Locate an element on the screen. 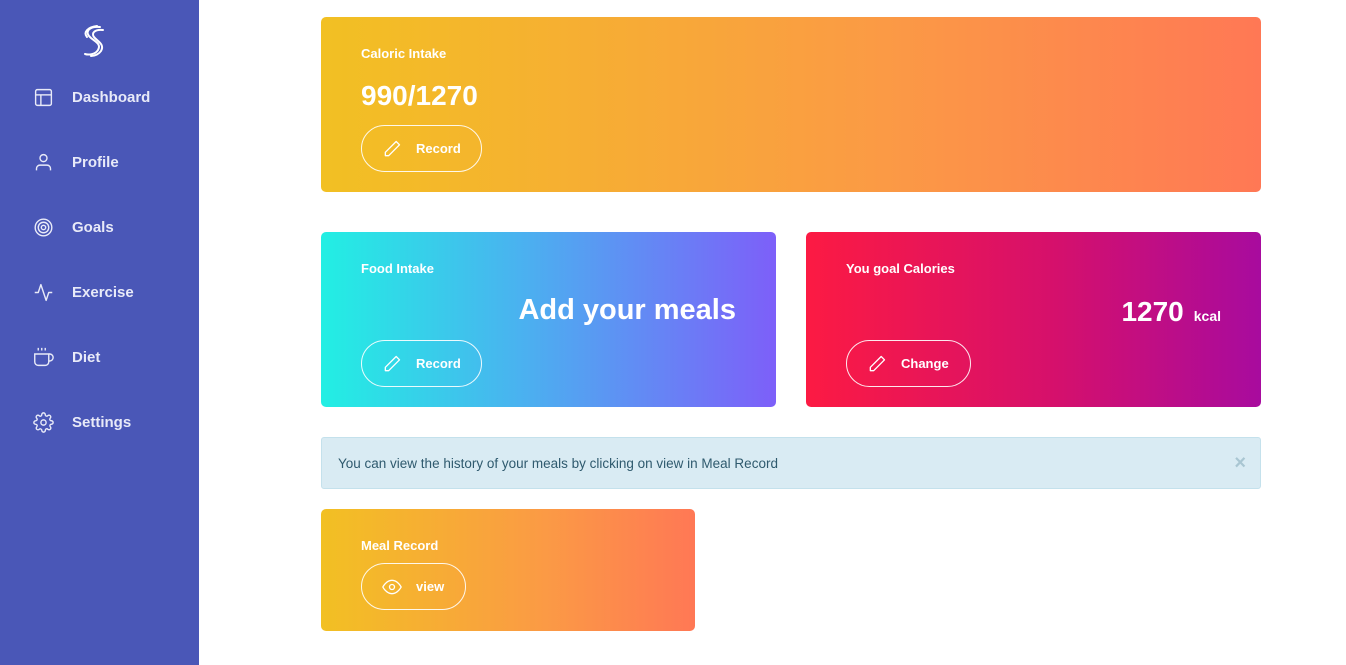 The image size is (1346, 665). target-icon is located at coordinates (43, 227).